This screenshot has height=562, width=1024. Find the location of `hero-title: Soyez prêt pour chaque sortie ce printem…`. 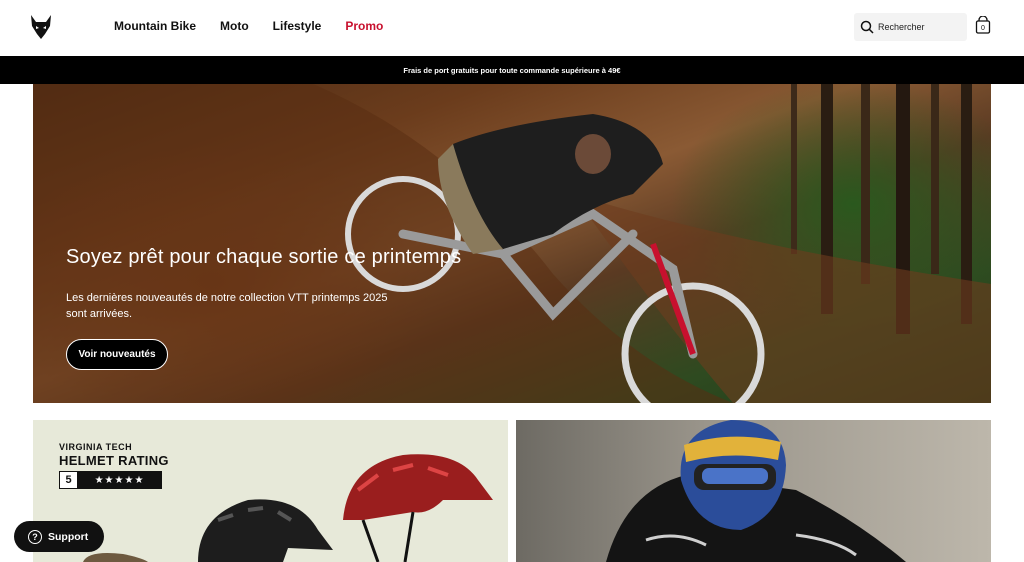

hero-title: Soyez prêt pour chaque sortie ce printem… is located at coordinates (264, 257).